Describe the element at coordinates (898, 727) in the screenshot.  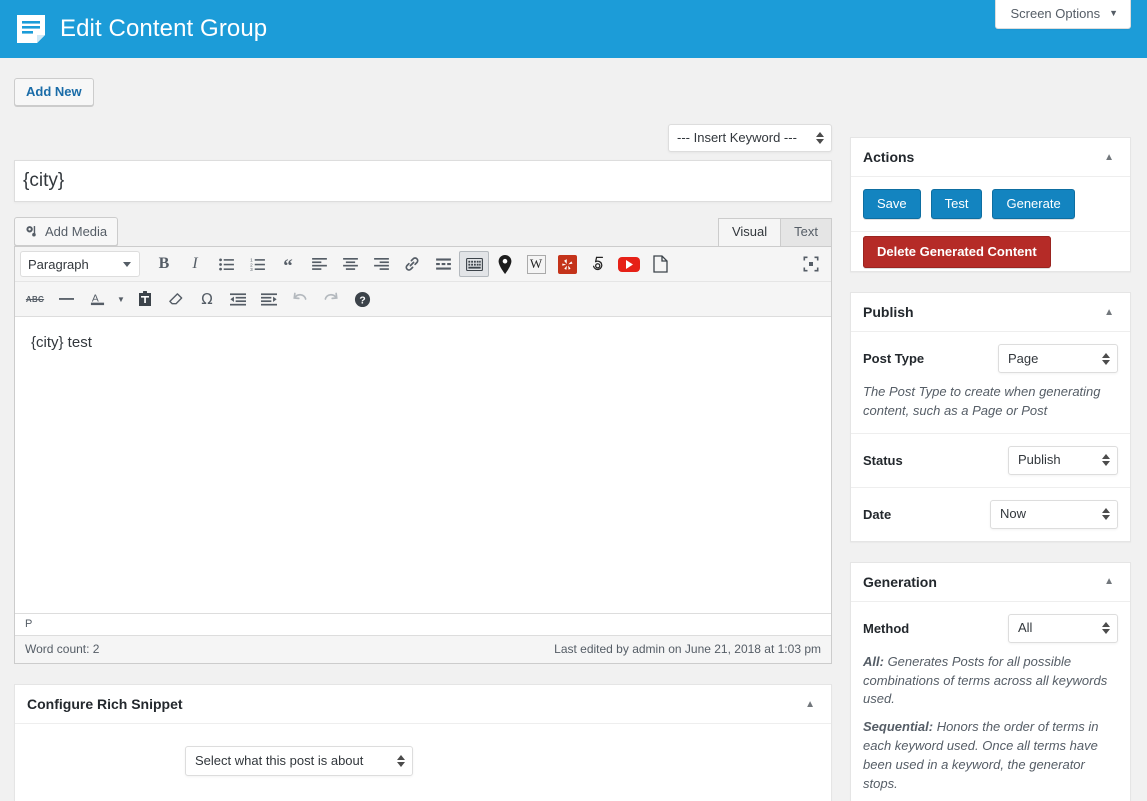
I see `method-help-seq-label: Sequential:` at that location.